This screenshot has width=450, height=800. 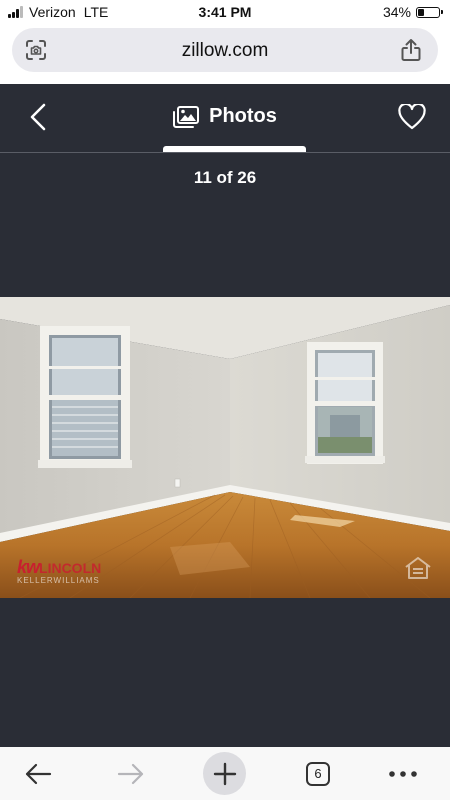 I want to click on url-bar: zillow.com, so click(x=225, y=50).